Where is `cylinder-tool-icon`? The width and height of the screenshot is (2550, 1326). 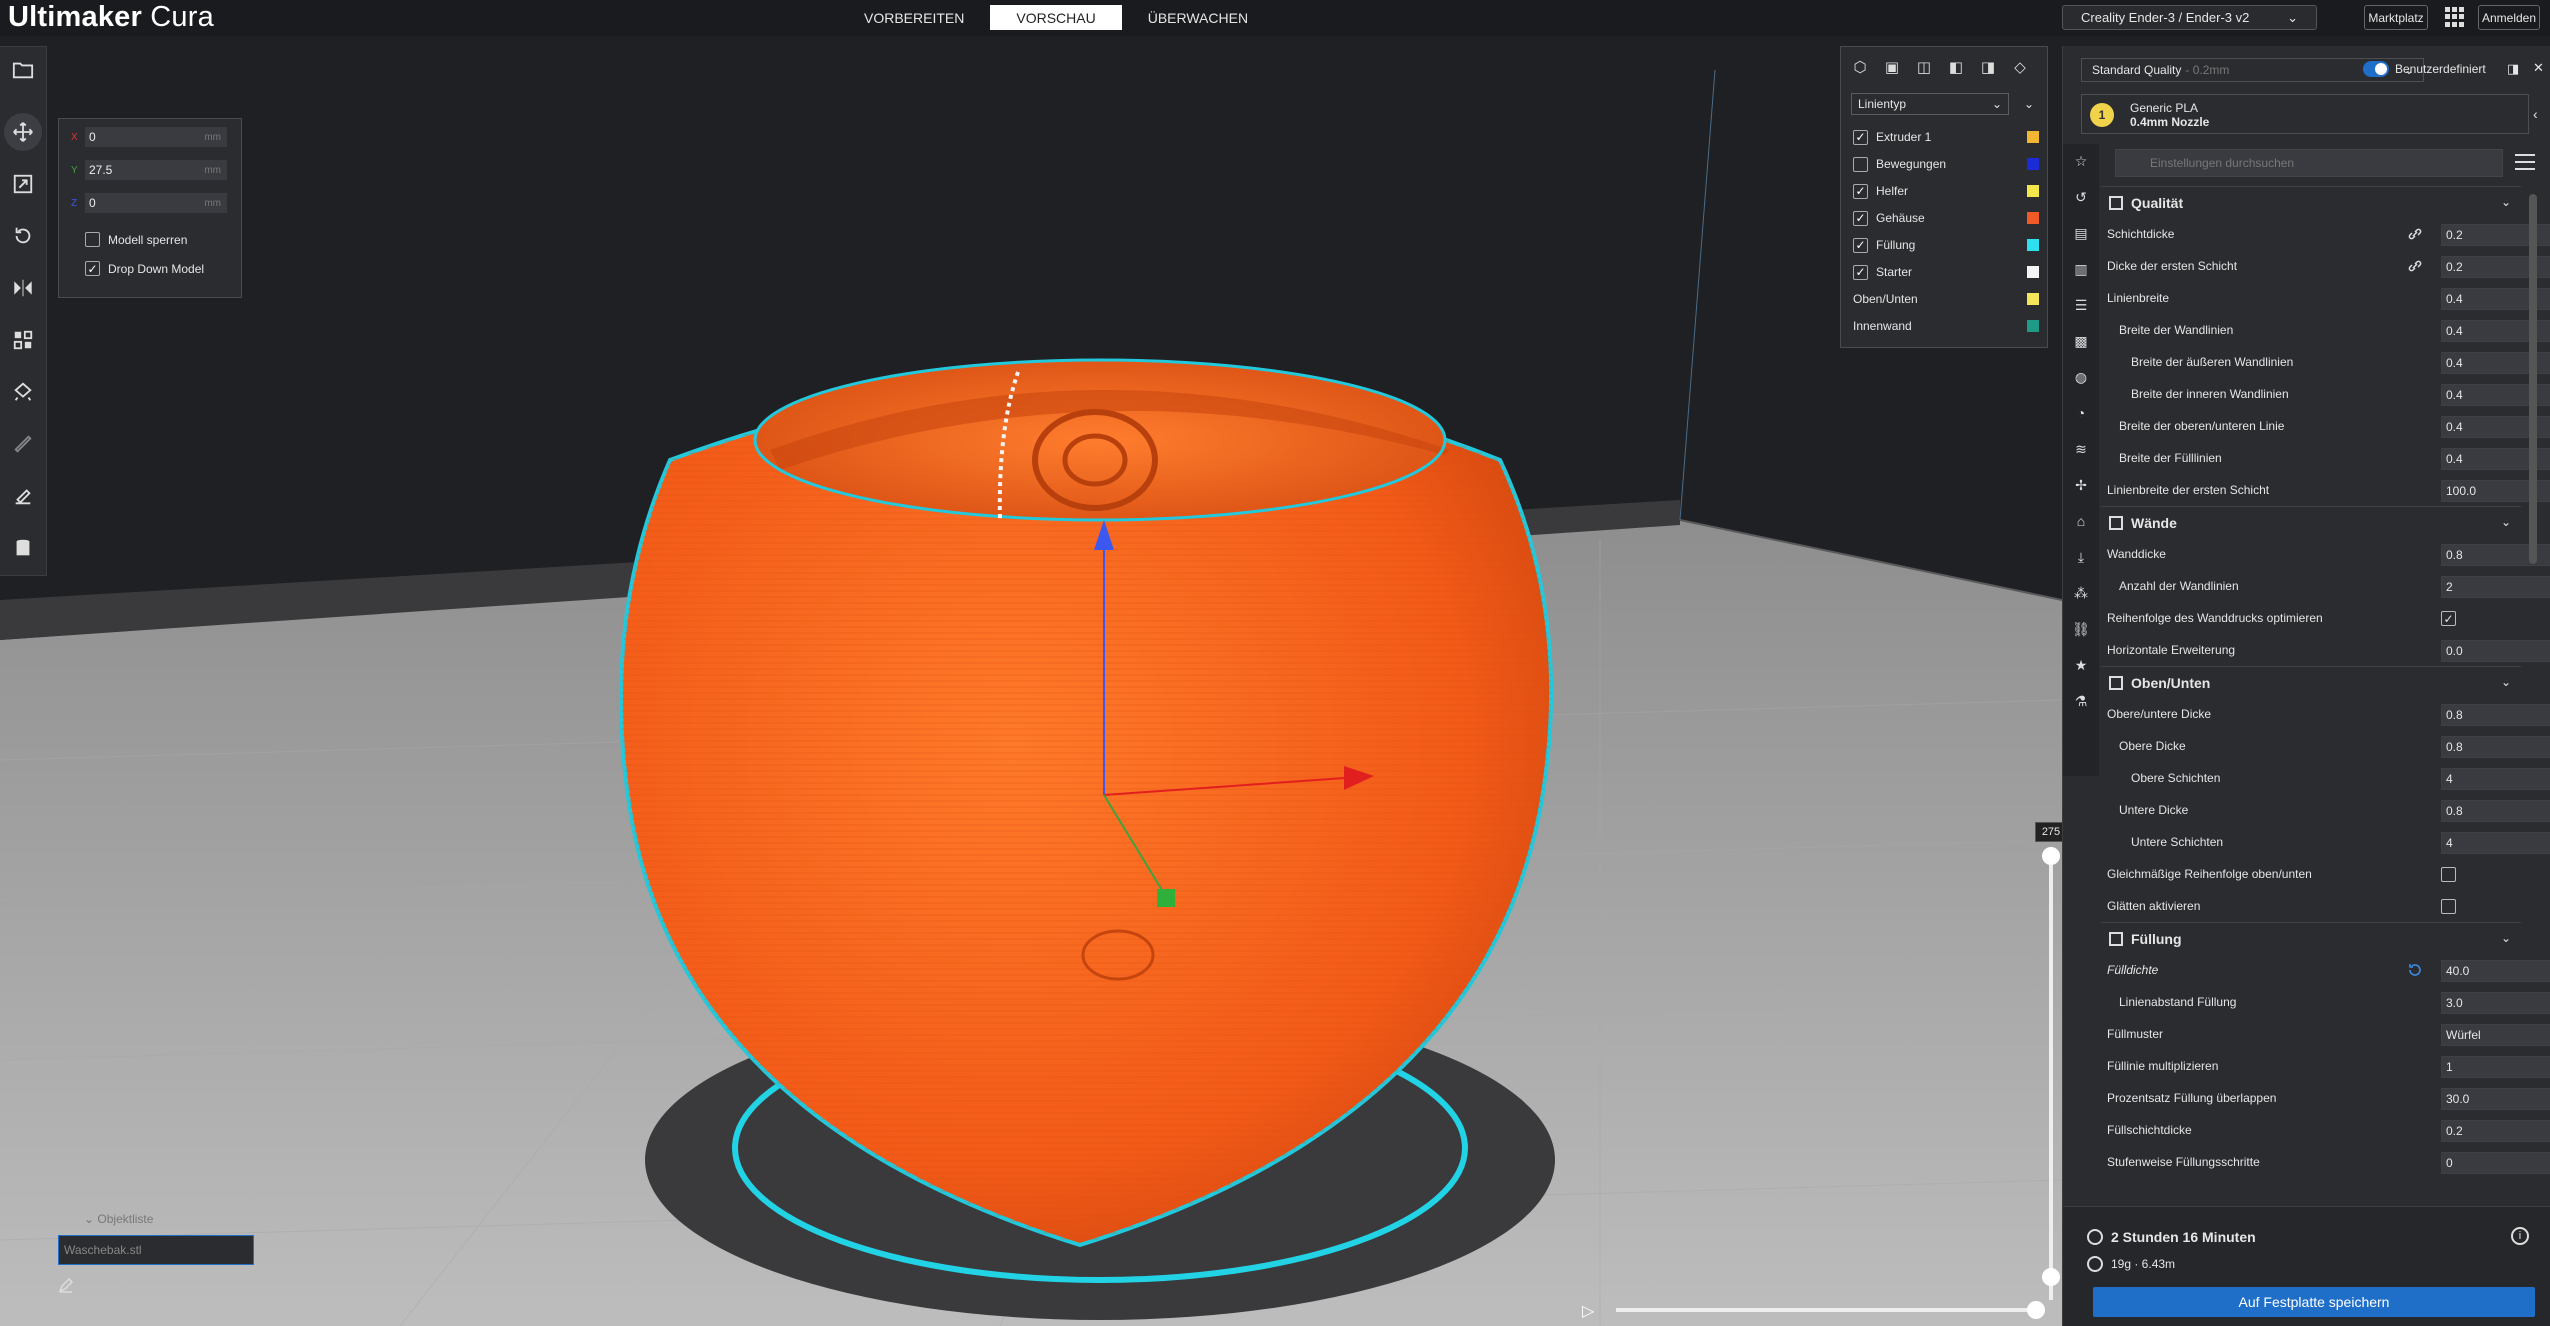 cylinder-tool-icon is located at coordinates (23, 548).